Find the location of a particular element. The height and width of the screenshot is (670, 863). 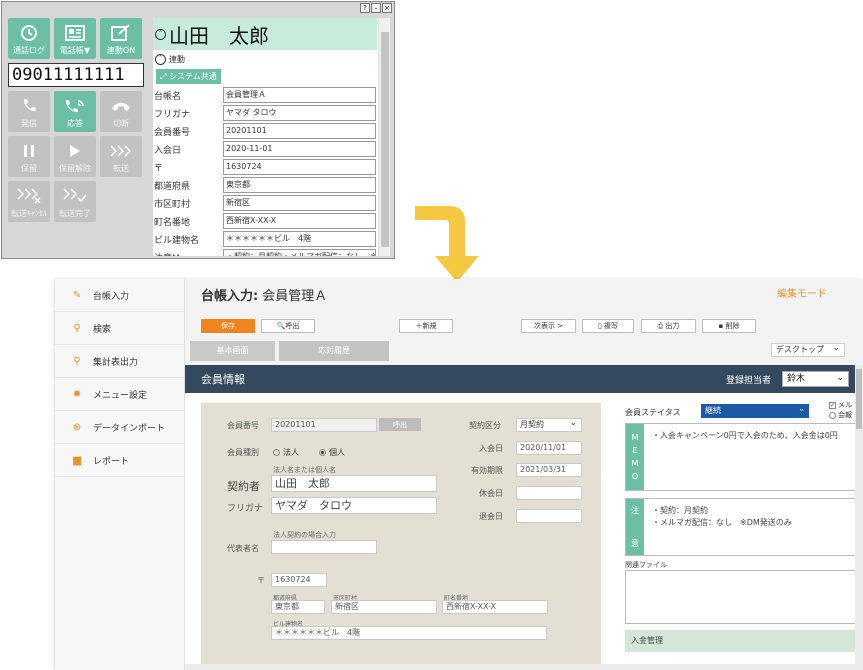

phonebook-label: 電話帳▼ is located at coordinates (75, 50).